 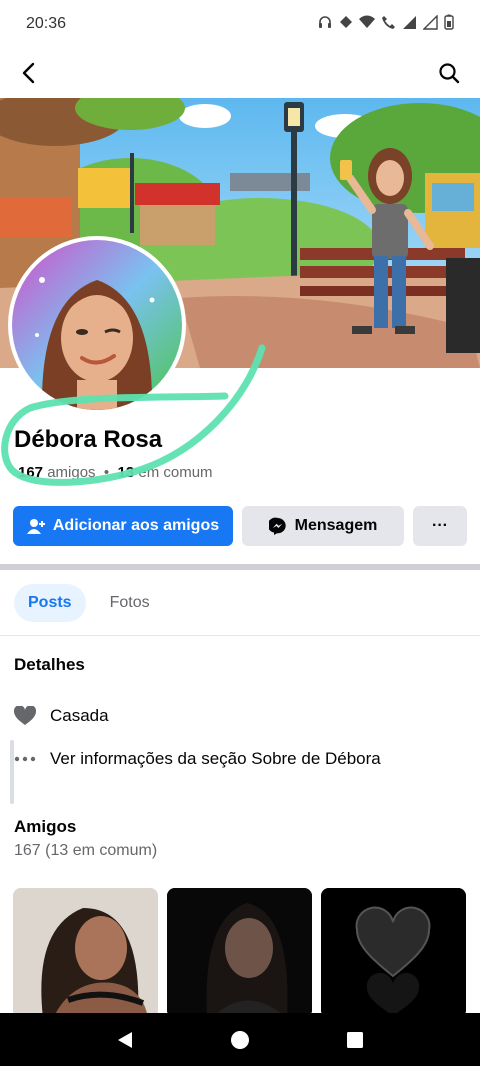 I want to click on circle-home-icon, so click(x=240, y=1040).